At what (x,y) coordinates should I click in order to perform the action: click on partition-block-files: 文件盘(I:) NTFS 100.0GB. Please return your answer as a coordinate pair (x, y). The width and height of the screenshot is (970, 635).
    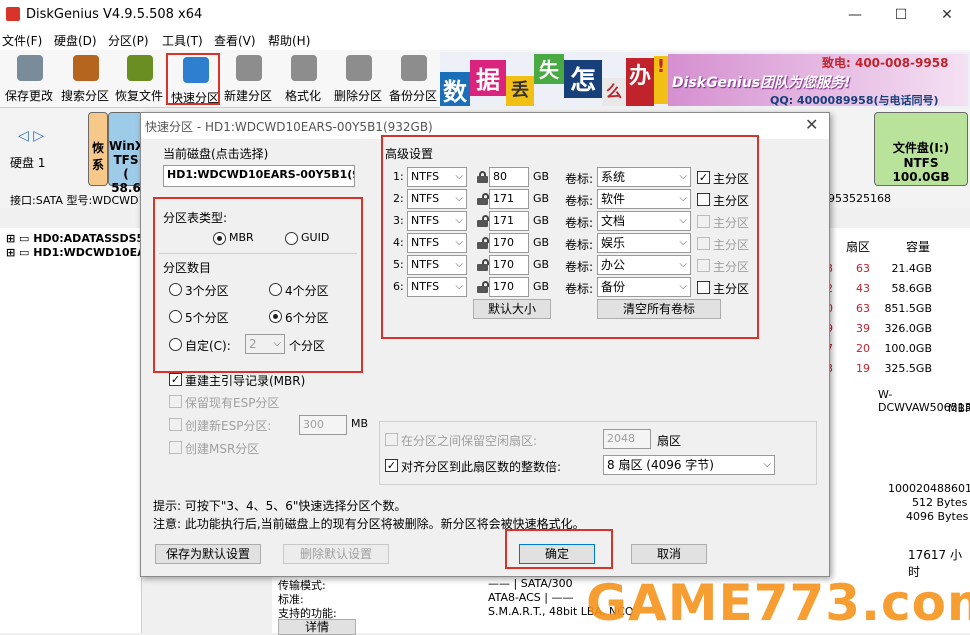
    Looking at the image, I should click on (921, 149).